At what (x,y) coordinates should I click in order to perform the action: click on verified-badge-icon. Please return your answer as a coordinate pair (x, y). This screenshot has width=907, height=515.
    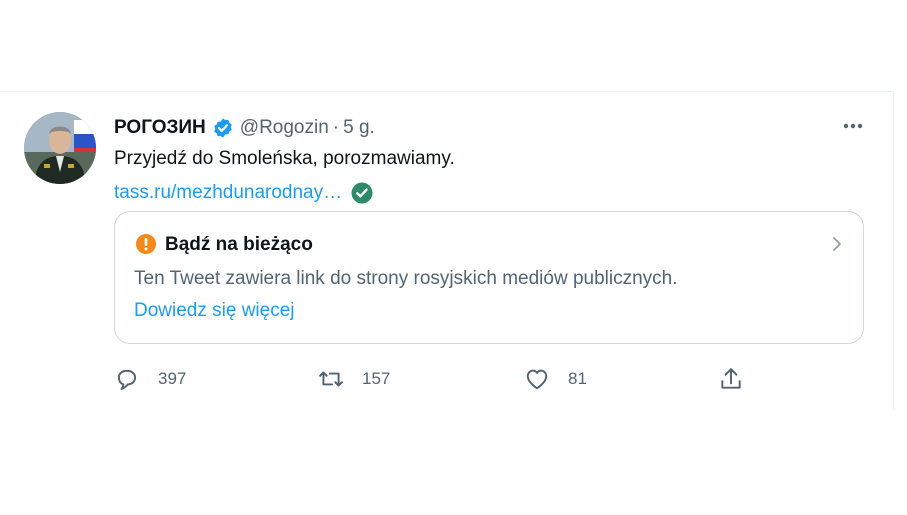
    Looking at the image, I should click on (223, 128).